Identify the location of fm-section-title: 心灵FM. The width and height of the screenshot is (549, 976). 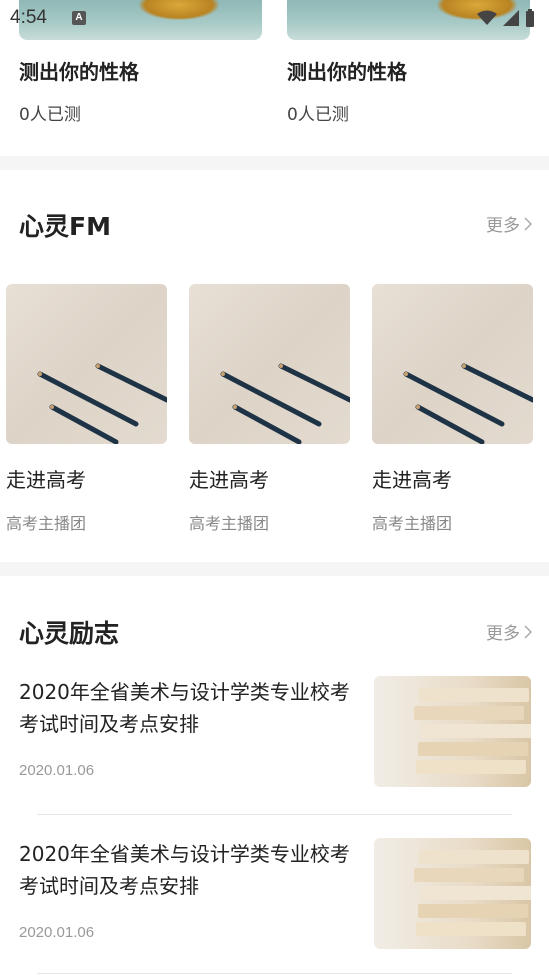
(65, 226).